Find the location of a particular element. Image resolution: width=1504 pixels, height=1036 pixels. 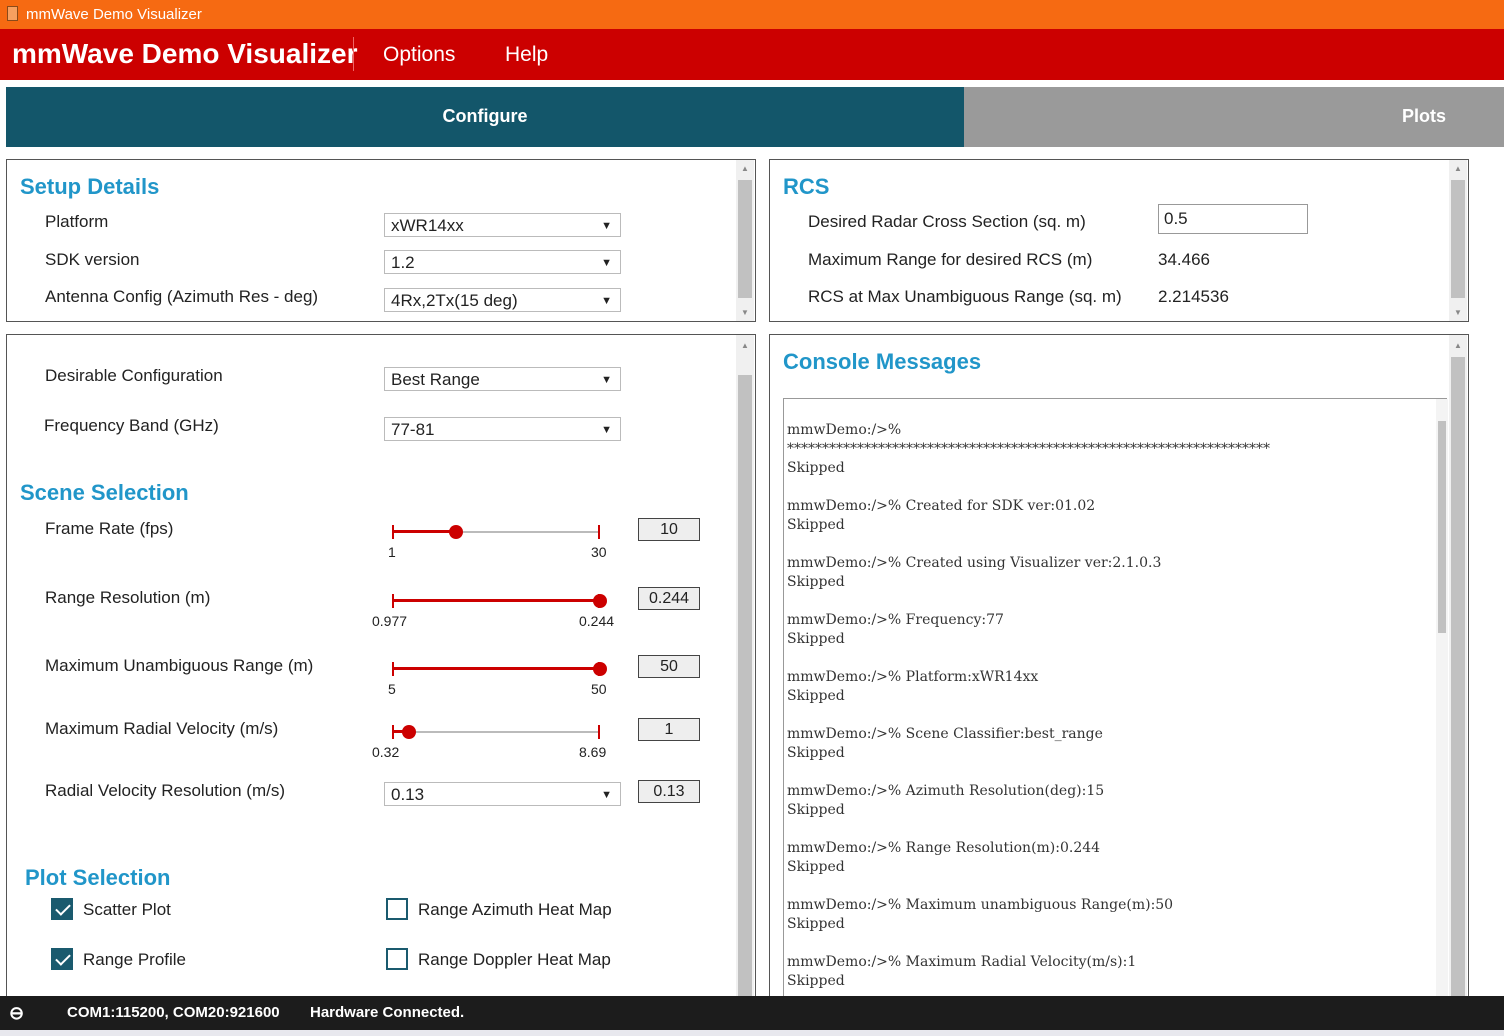

tab-plots: Plots is located at coordinates (1234, 117).